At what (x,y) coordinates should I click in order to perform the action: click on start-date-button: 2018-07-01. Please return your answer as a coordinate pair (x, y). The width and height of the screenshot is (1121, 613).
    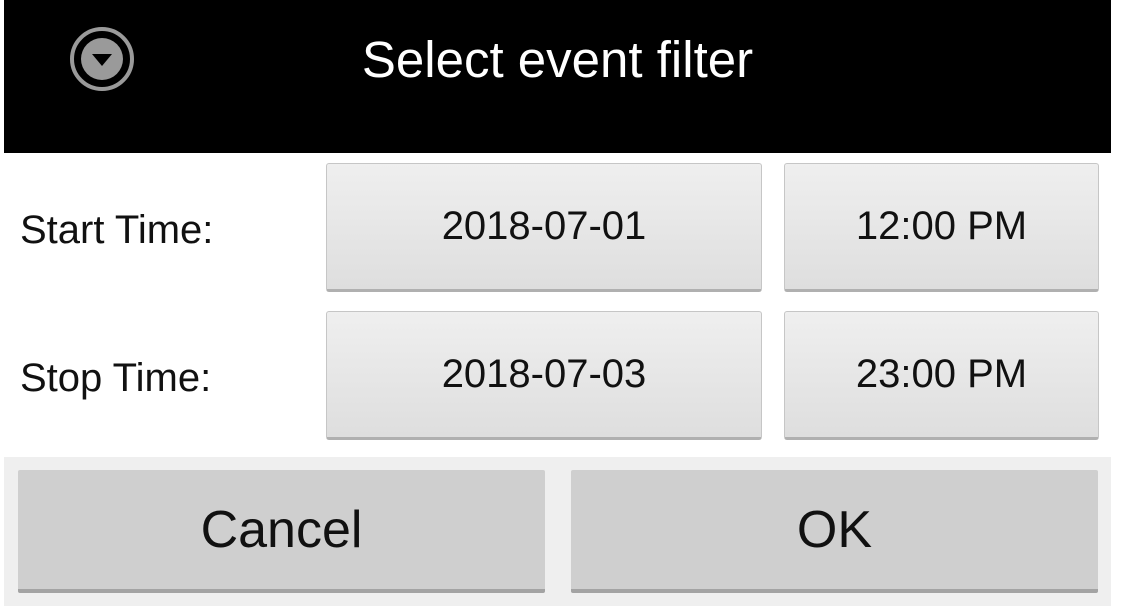
    Looking at the image, I should click on (544, 227).